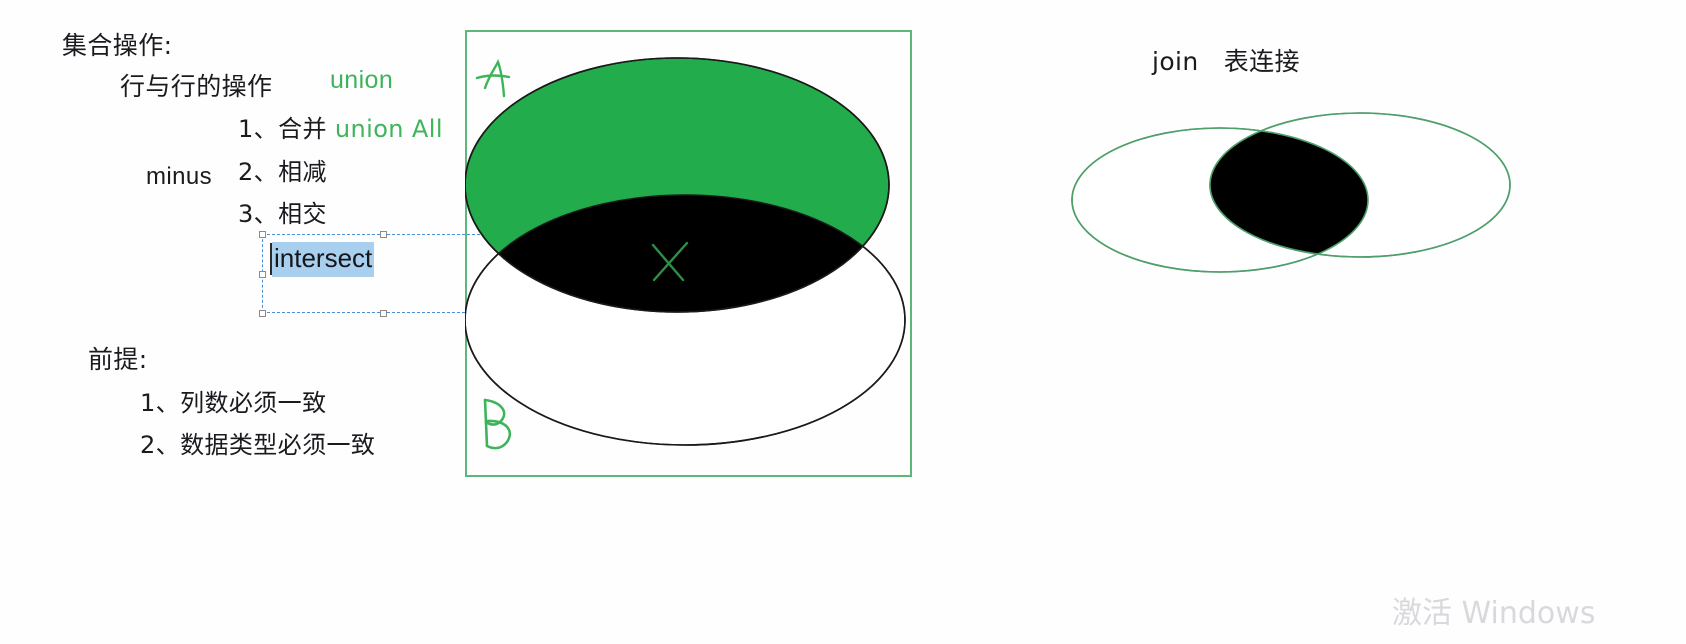  Describe the element at coordinates (117, 45) in the screenshot. I see `set-operations-title: 集合操作:` at that location.